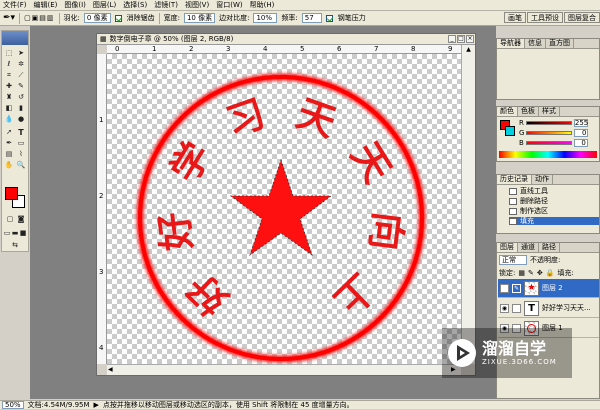 This screenshot has height=410, width=600. What do you see at coordinates (262, 5) in the screenshot?
I see `menu-help: 帮助(H)` at bounding box center [262, 5].